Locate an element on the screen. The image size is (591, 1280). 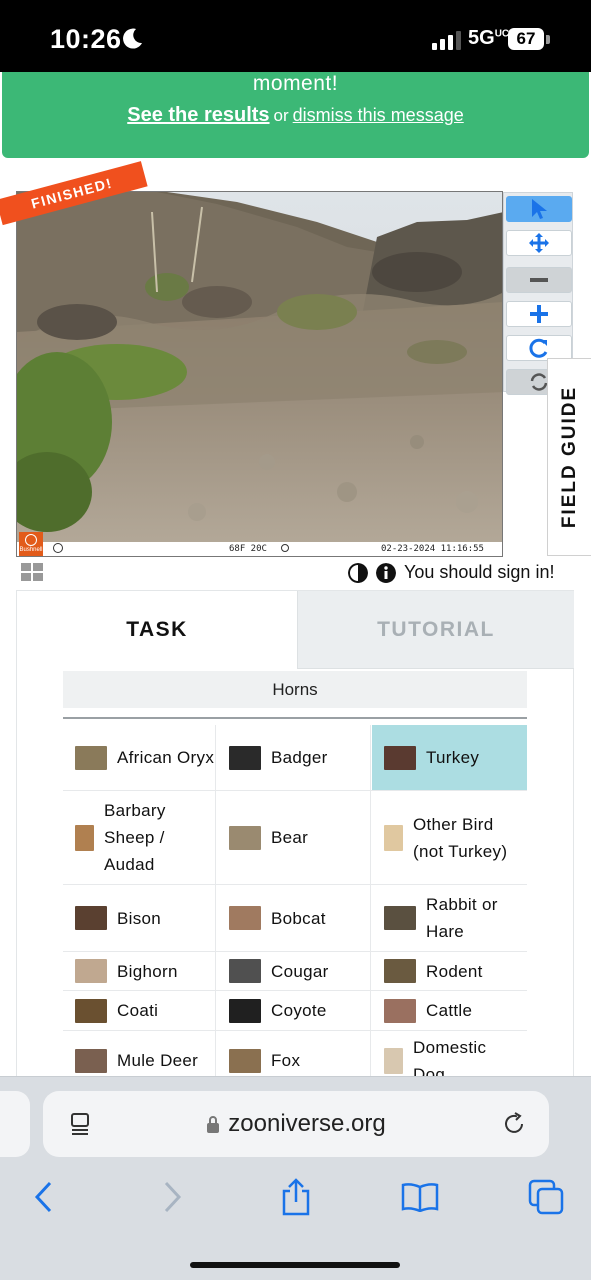
choice-label: Cattle is located at coordinates (449, 1010).